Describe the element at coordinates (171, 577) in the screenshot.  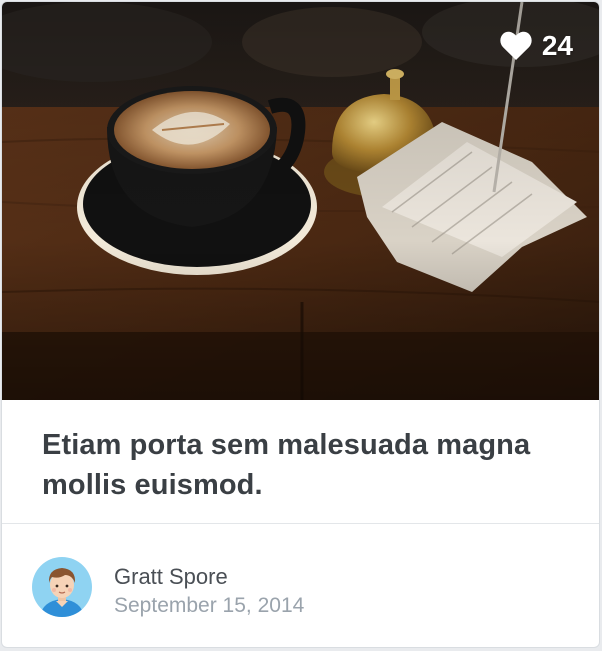
I see `author-name: Gratt Spore` at that location.